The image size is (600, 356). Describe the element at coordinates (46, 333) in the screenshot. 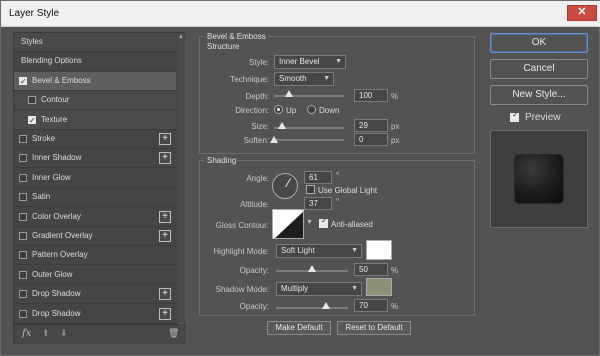

I see `move-up-icon: ⬆` at that location.